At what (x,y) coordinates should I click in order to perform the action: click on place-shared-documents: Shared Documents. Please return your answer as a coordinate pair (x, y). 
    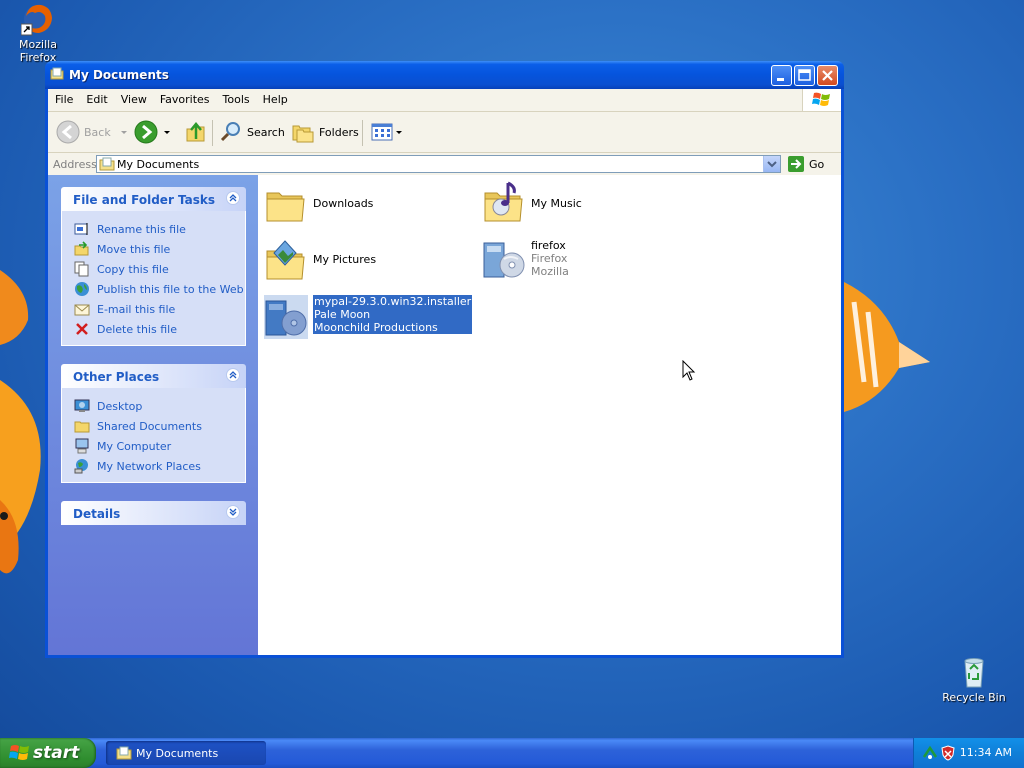
    Looking at the image, I should click on (159, 426).